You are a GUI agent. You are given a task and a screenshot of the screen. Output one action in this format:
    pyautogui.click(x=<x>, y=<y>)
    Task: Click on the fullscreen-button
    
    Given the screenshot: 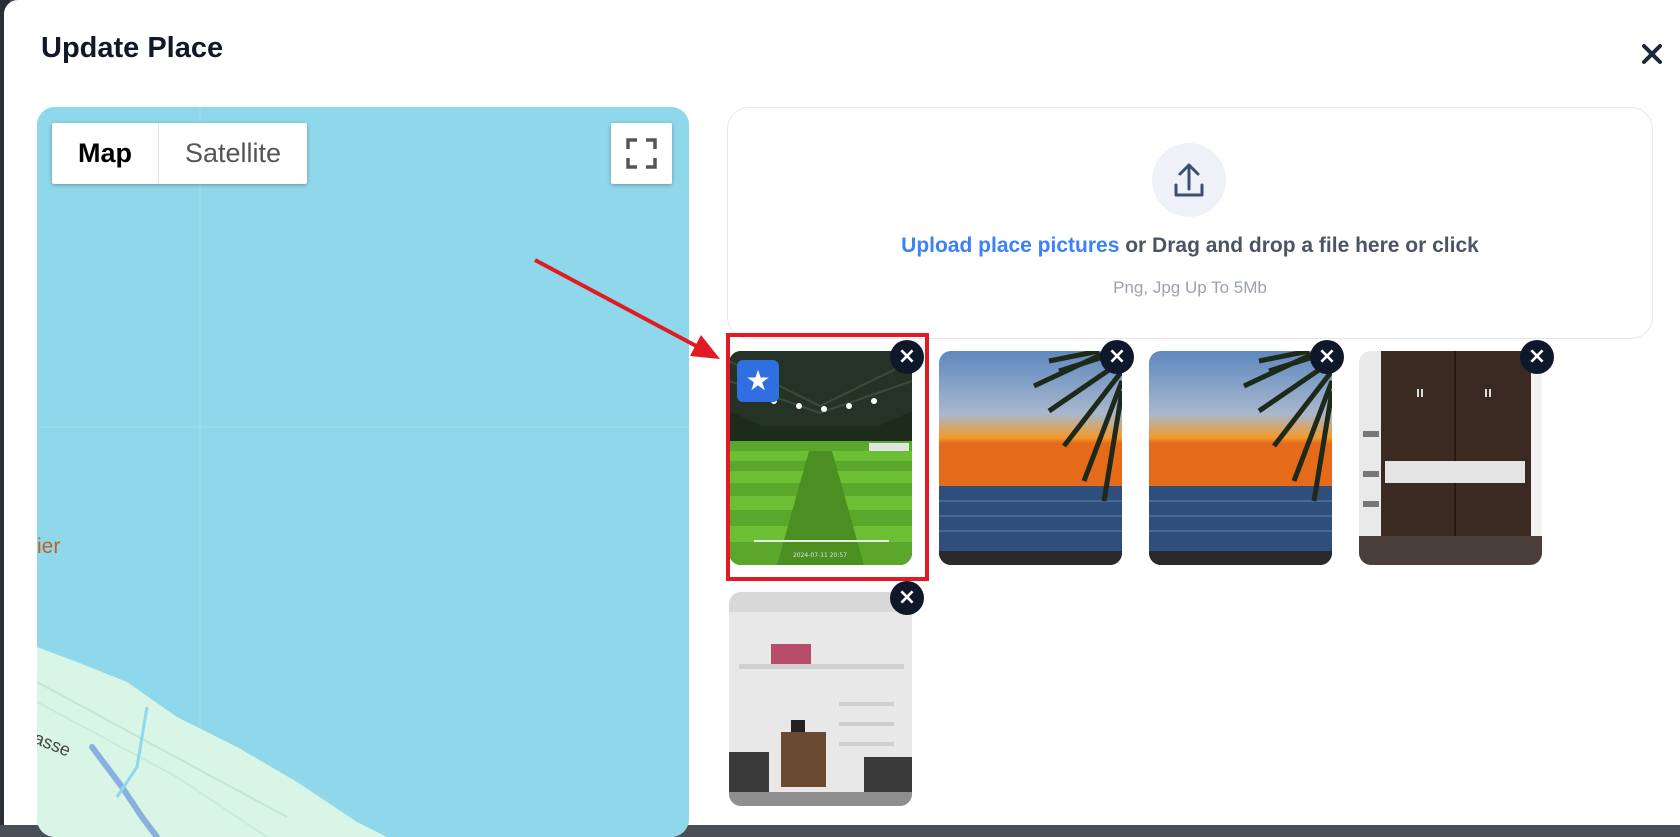 What is the action you would take?
    pyautogui.click(x=641, y=153)
    